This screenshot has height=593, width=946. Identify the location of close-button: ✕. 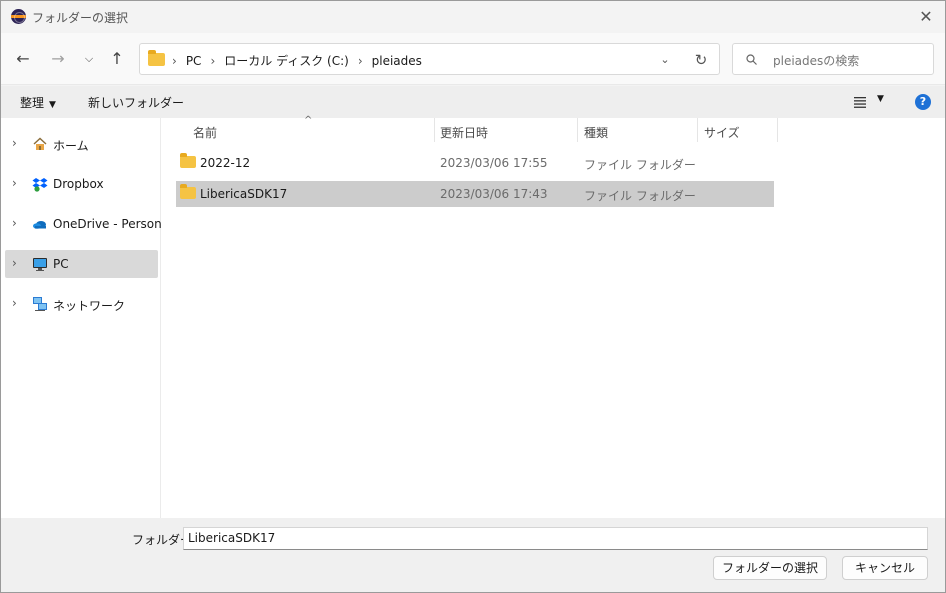
(926, 17).